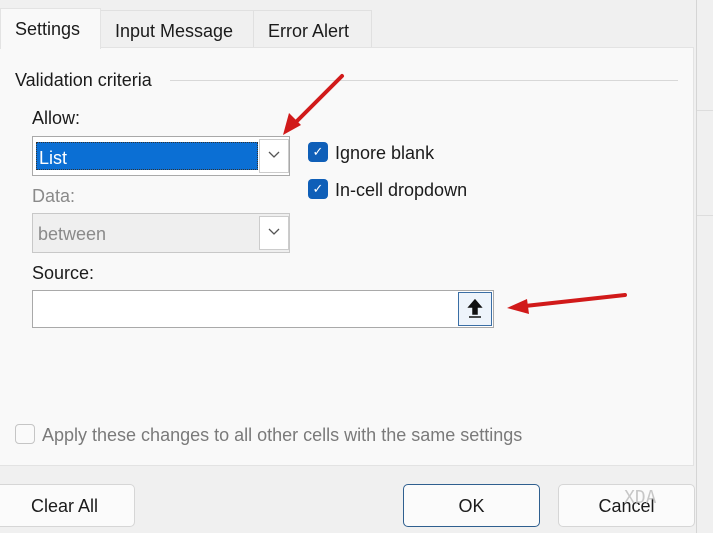  Describe the element at coordinates (567, 303) in the screenshot. I see `arrow-to-source-button` at that location.